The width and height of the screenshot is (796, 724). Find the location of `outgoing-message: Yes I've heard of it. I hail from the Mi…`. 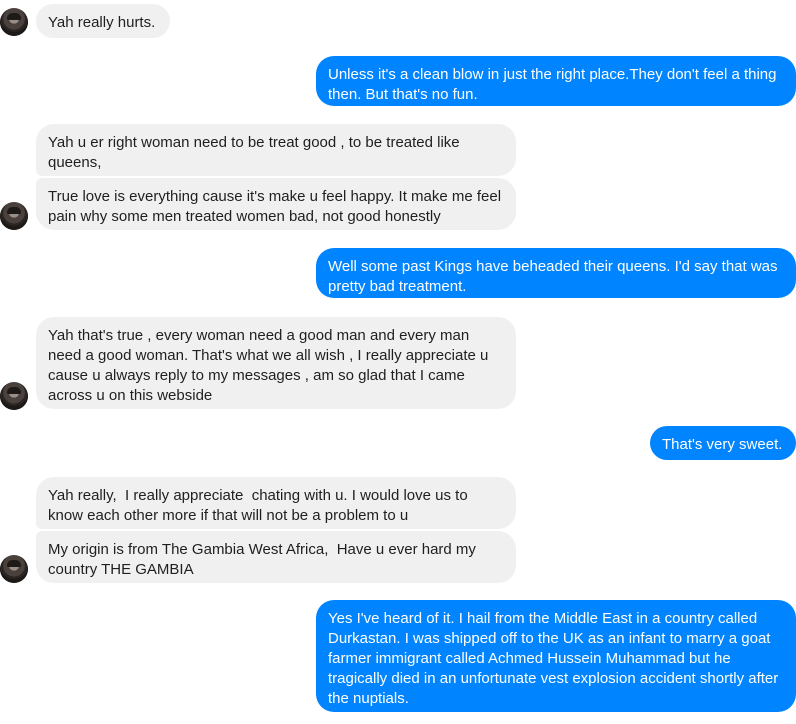

outgoing-message: Yes I've heard of it. I hail from the Mi… is located at coordinates (556, 656).